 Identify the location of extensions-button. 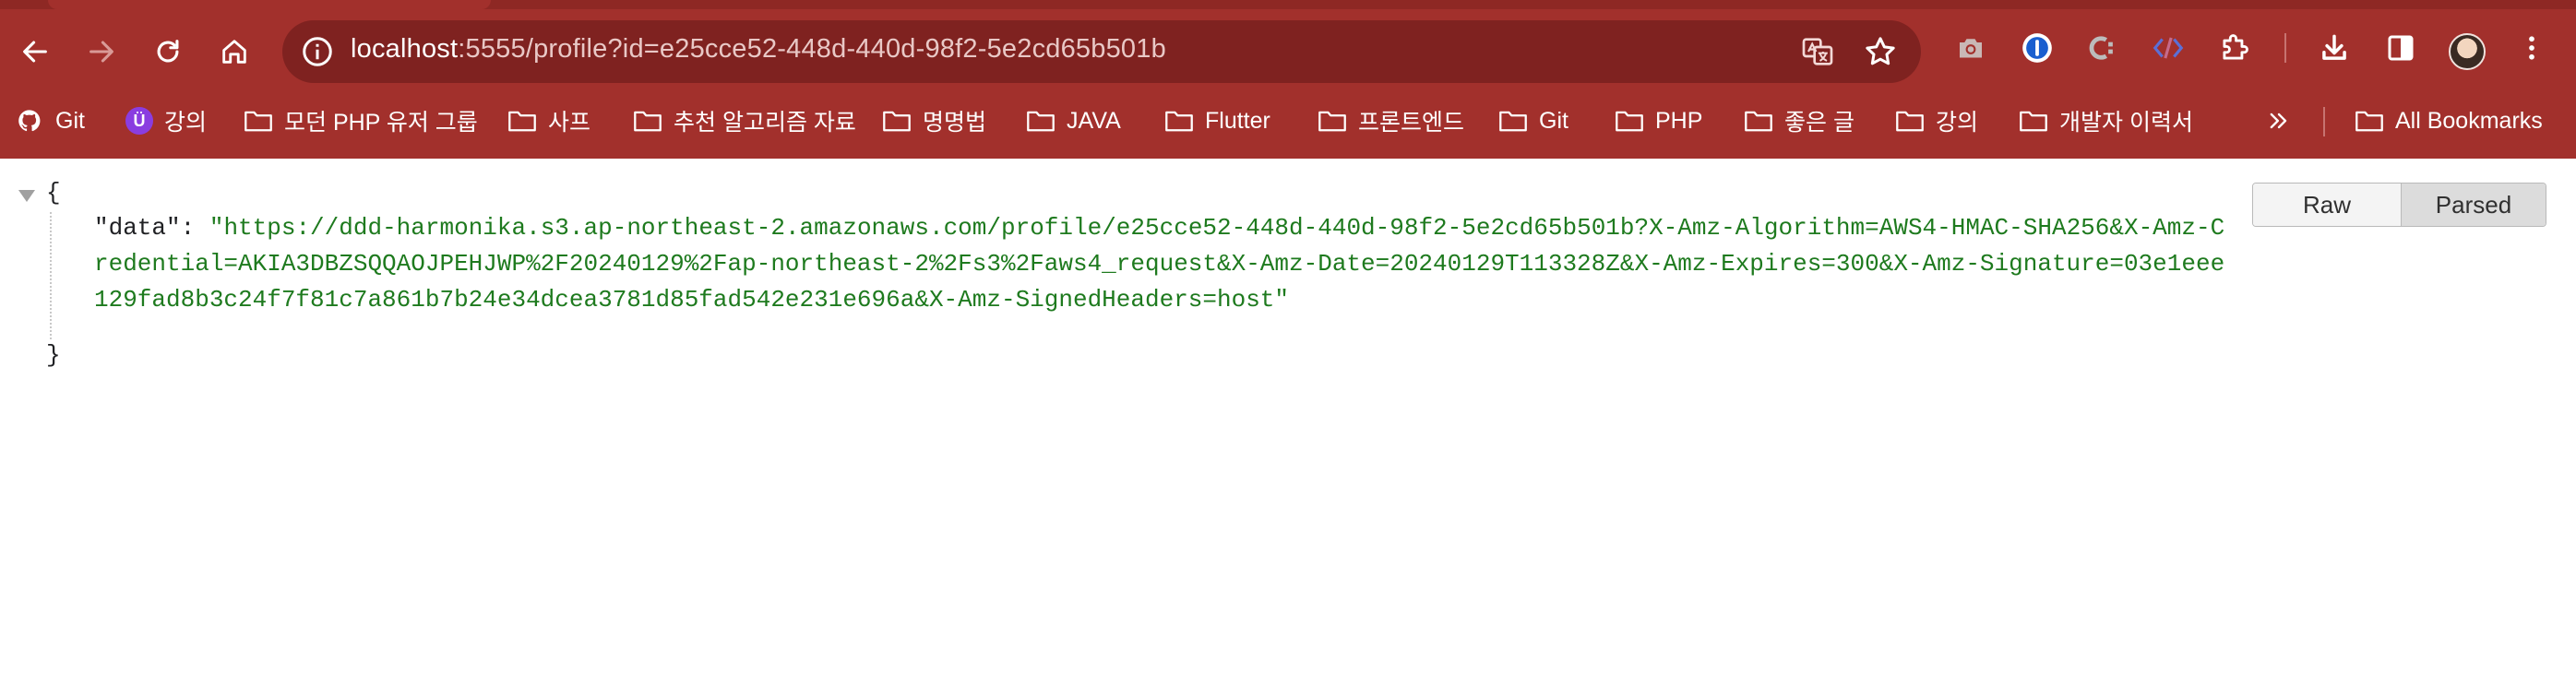
(2234, 48).